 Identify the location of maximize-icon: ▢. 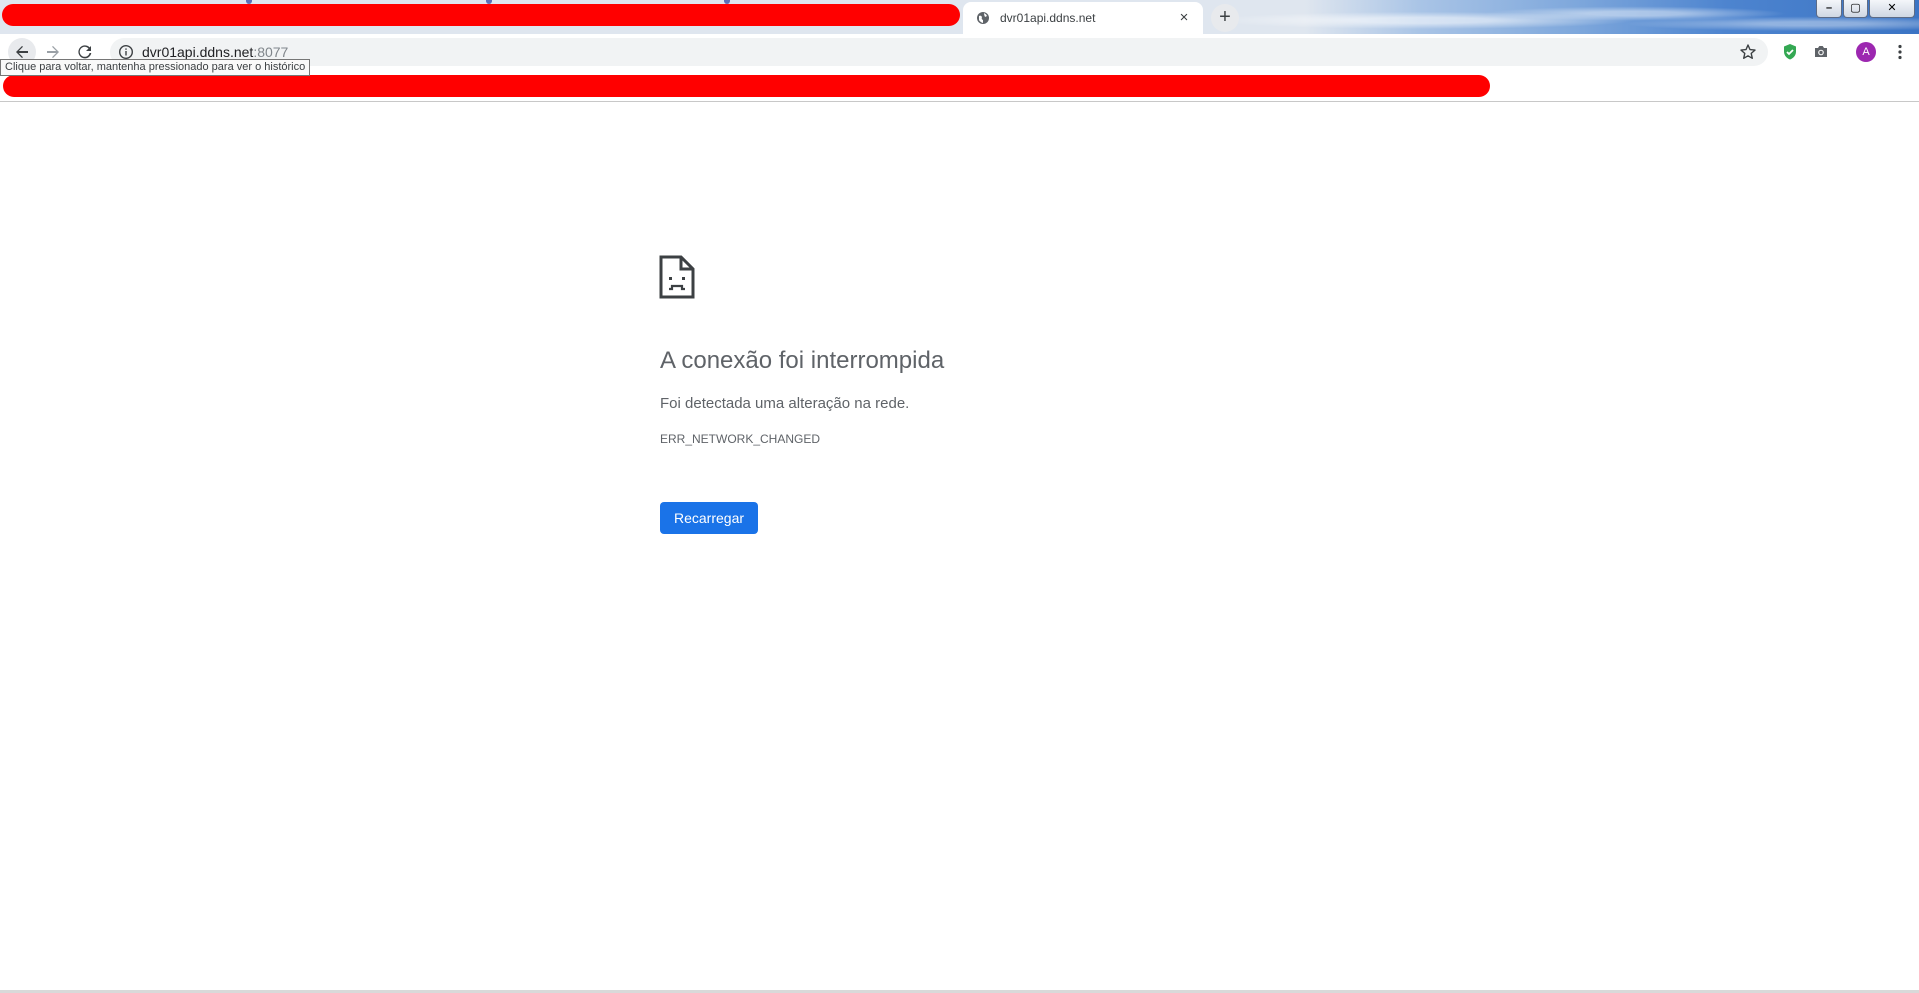
(1855, 9).